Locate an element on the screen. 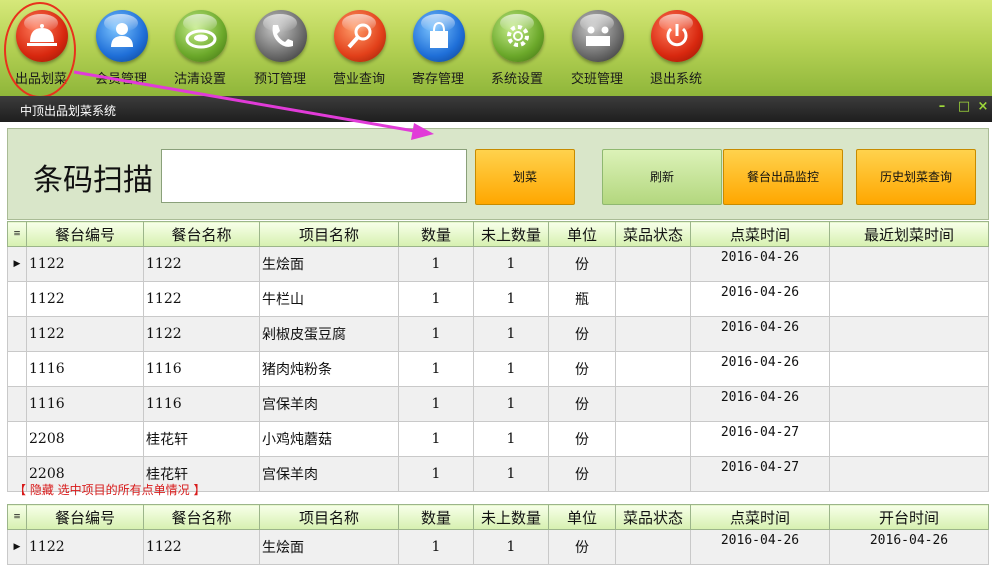 Image resolution: width=992 pixels, height=578 pixels. table-cell: 2208 is located at coordinates (85, 439).